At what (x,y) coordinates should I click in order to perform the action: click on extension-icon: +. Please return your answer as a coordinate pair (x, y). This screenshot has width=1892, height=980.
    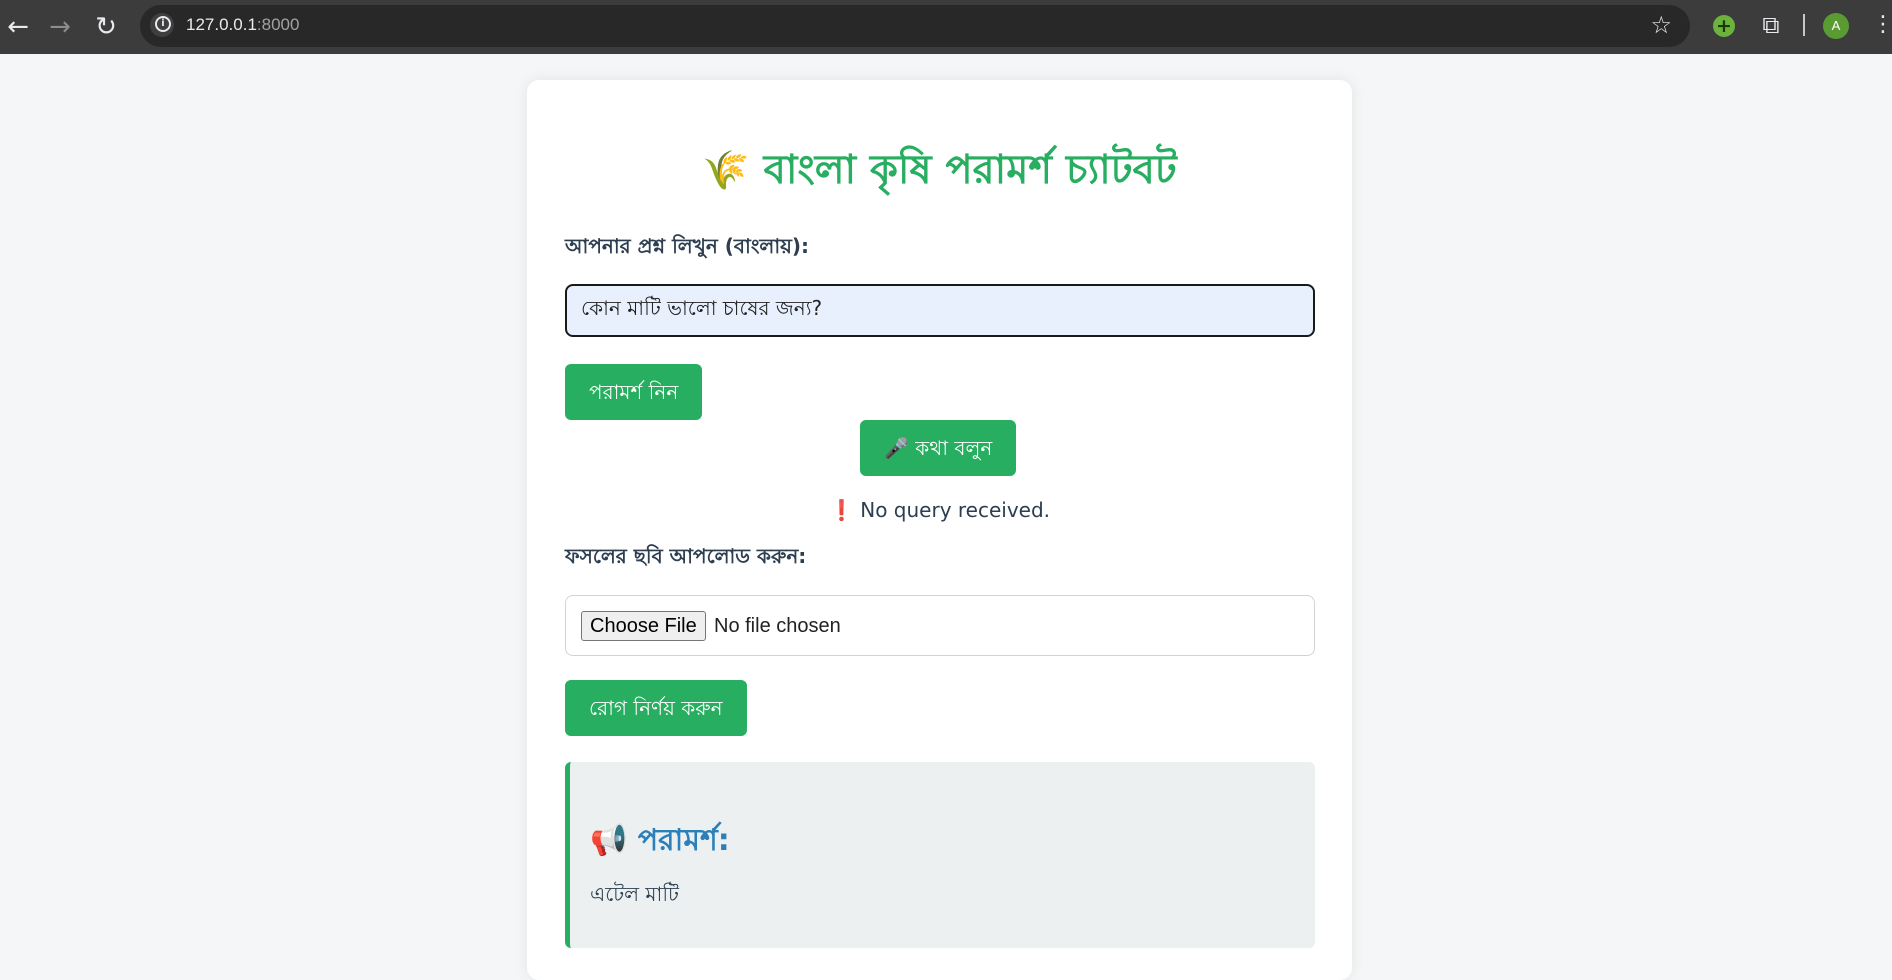
    Looking at the image, I should click on (1724, 26).